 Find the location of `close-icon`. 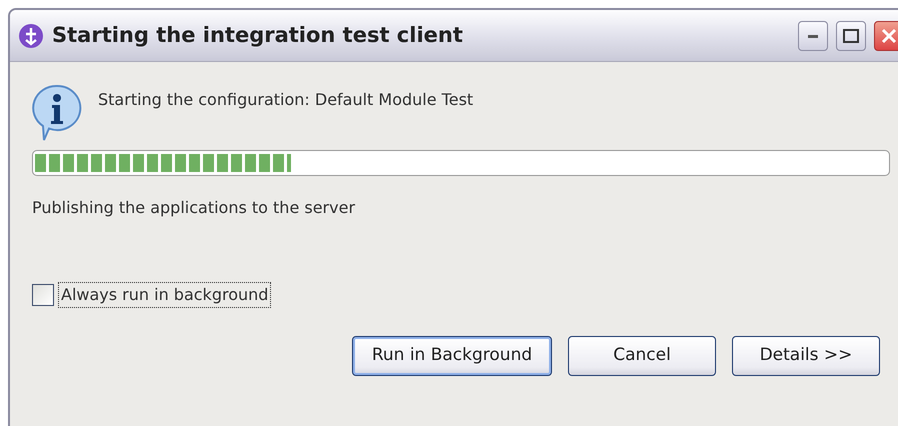

close-icon is located at coordinates (889, 36).